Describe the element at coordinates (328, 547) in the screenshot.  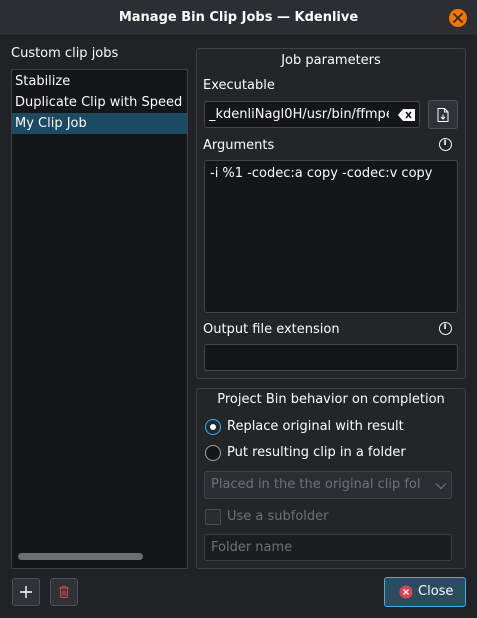
I see `folder-name-input: Folder name` at that location.